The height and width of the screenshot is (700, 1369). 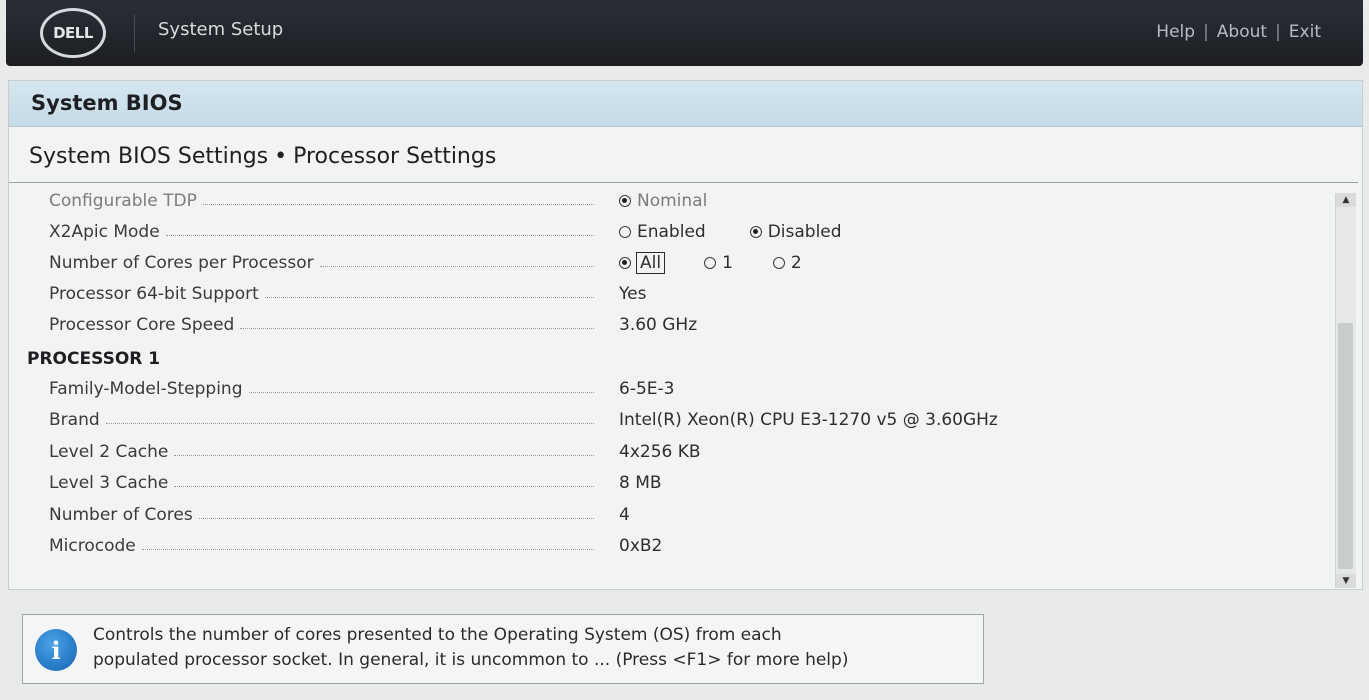 I want to click on radio-label-focused: All, so click(x=650, y=263).